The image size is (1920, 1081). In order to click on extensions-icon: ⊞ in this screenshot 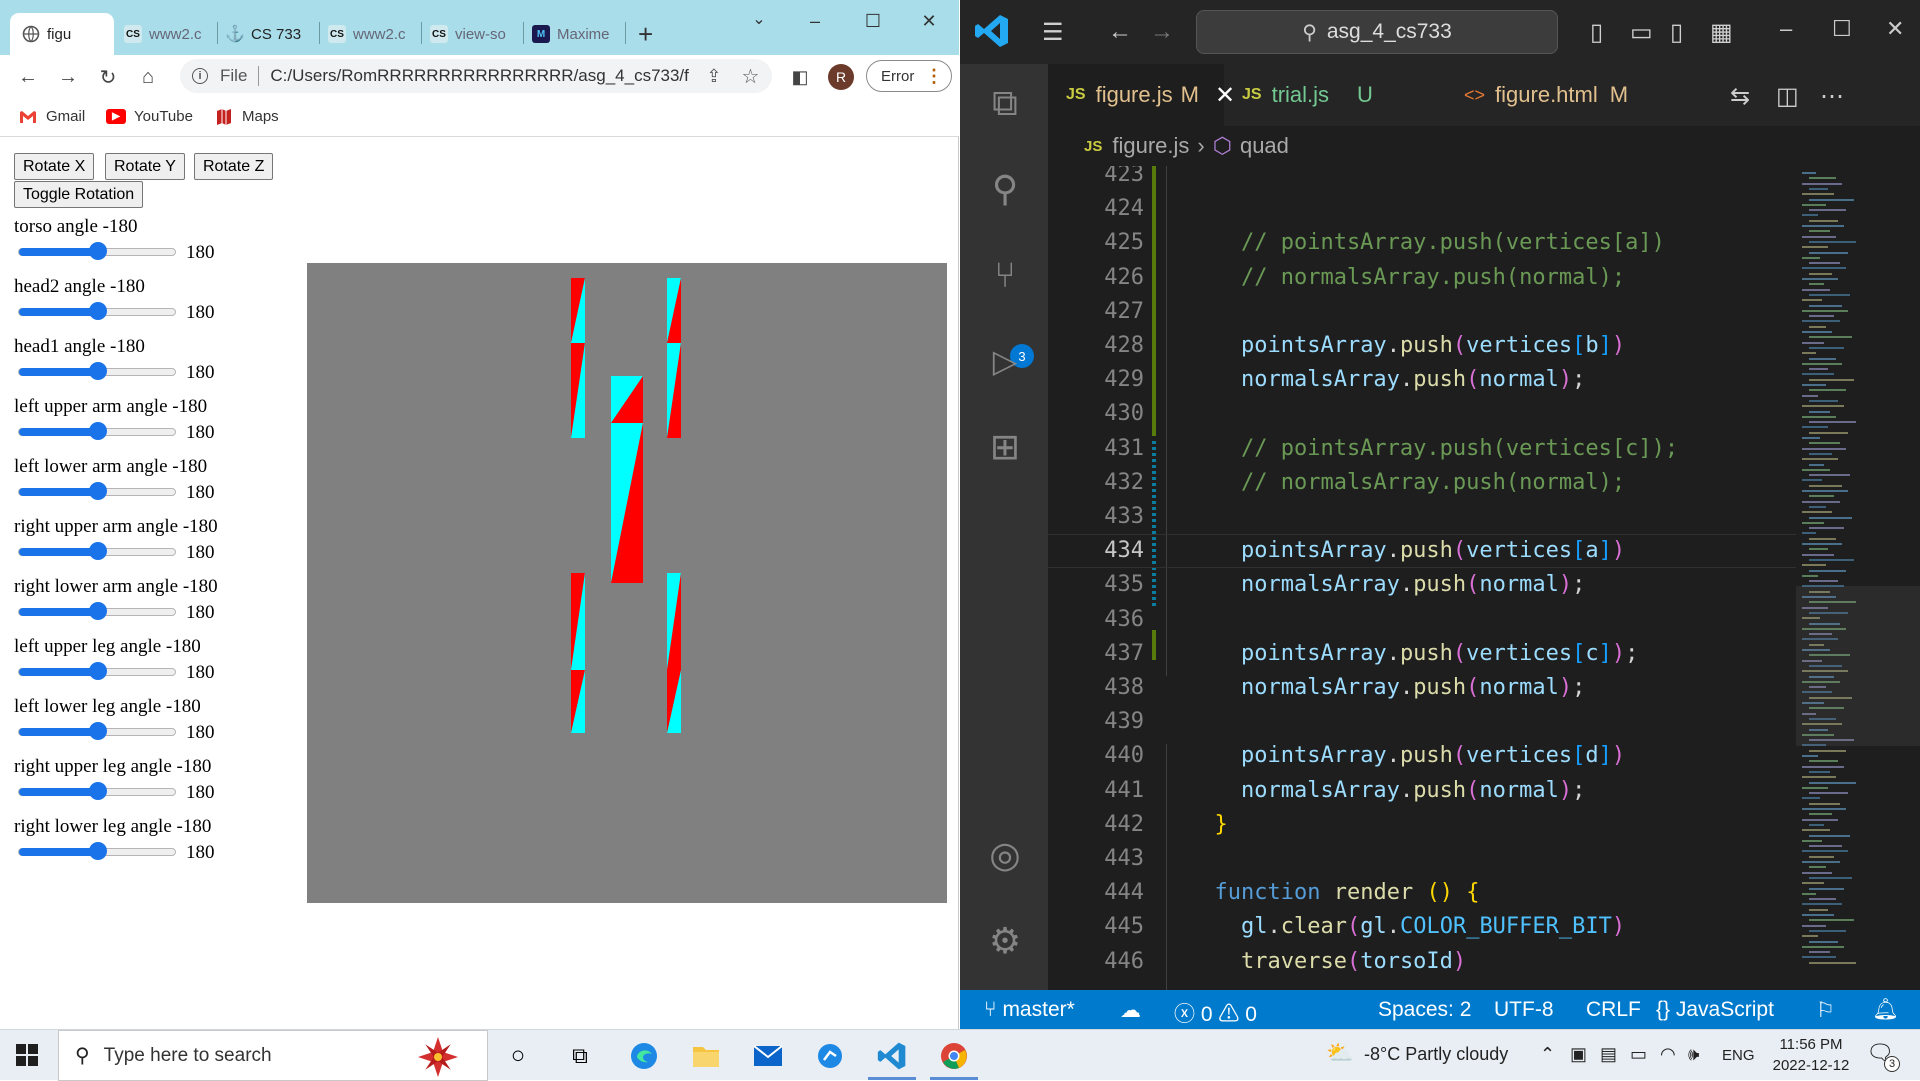, I will do `click(1005, 447)`.